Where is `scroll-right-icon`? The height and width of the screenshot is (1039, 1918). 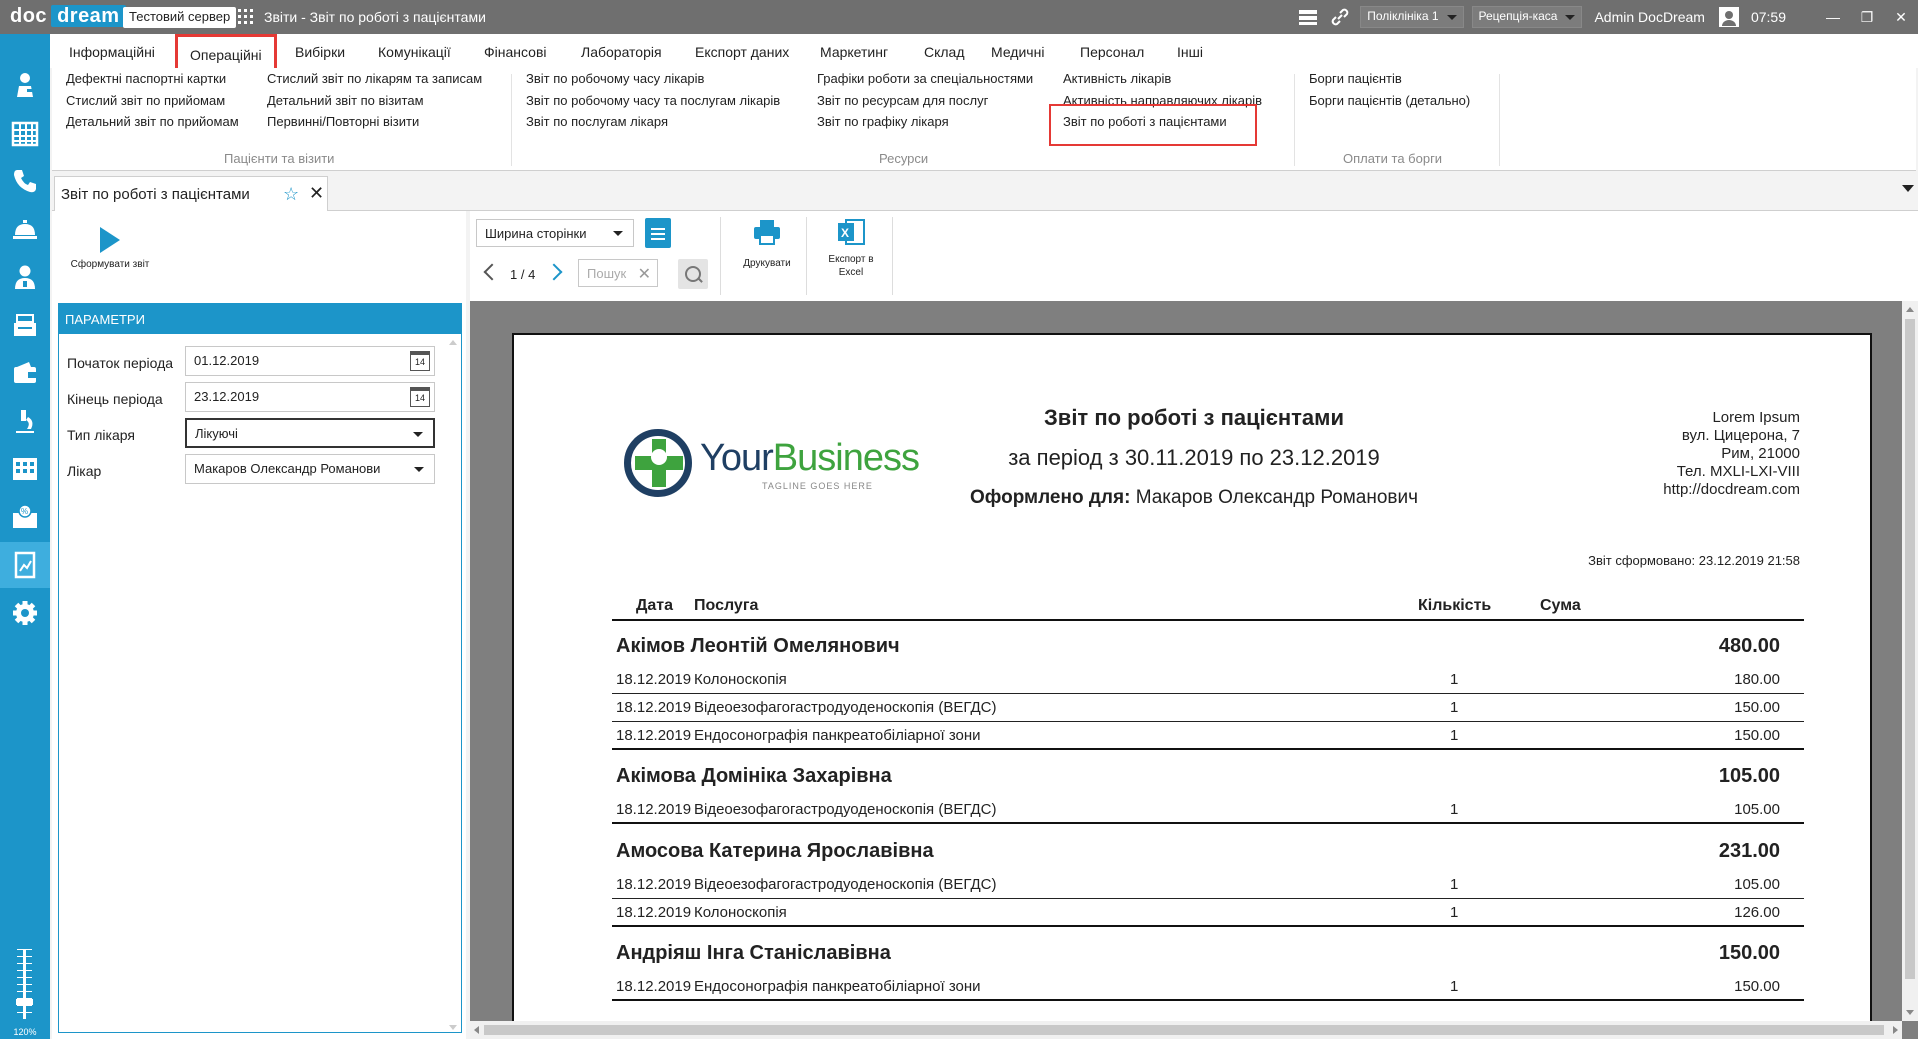 scroll-right-icon is located at coordinates (1895, 1030).